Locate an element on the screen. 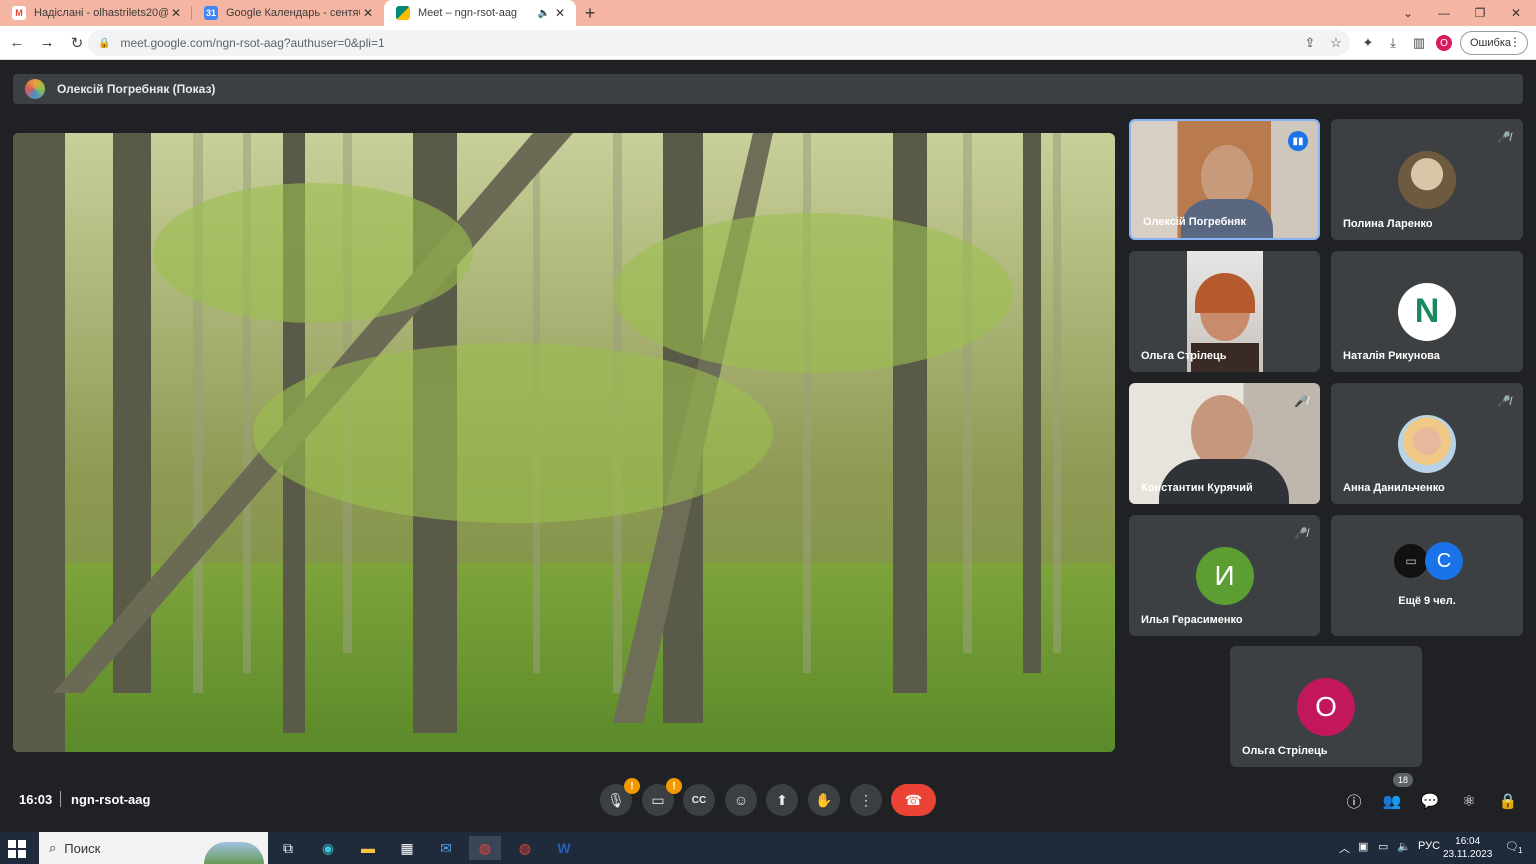 Image resolution: width=1536 pixels, height=864 pixels. tab-gmail: M Надіслані - olhastrilets20@gmai ✕ is located at coordinates (96, 13).